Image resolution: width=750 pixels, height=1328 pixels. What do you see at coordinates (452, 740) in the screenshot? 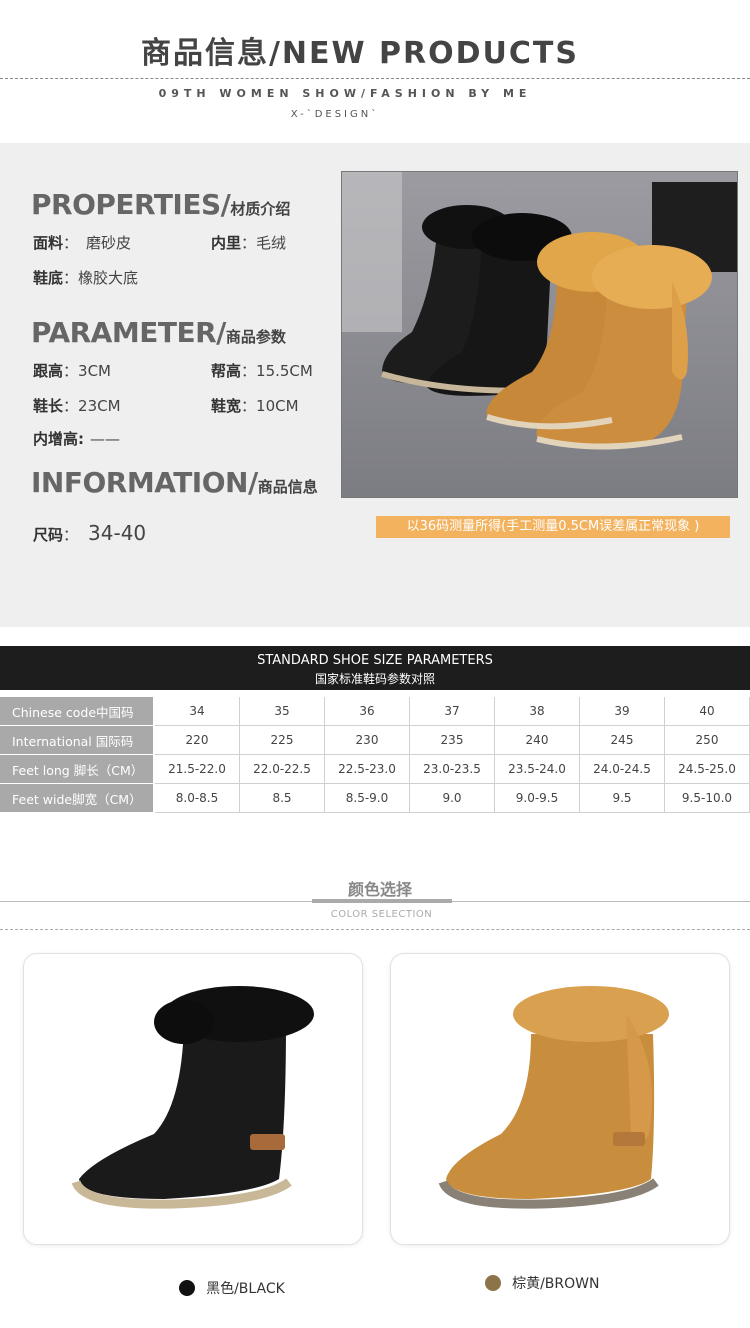
I see `table-cell: 235` at bounding box center [452, 740].